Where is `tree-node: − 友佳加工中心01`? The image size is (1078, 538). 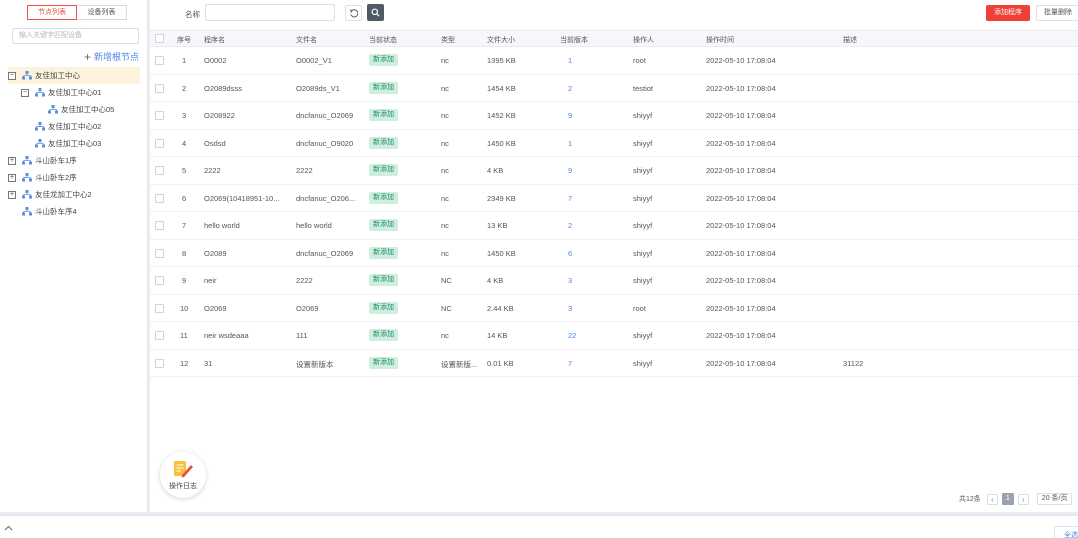 tree-node: − 友佳加工中心01 is located at coordinates (74, 92).